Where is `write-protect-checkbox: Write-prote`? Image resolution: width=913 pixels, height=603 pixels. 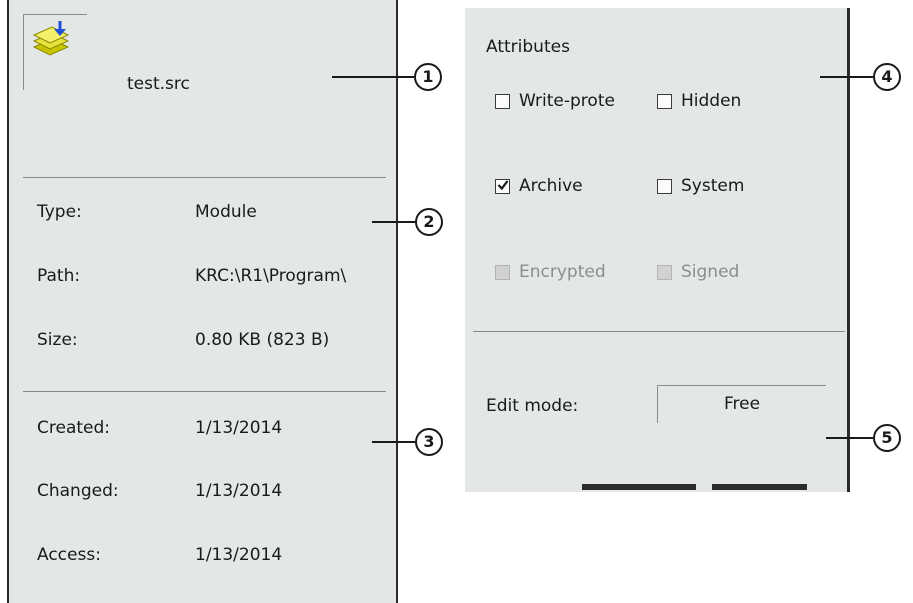 write-protect-checkbox: Write-prote is located at coordinates (555, 101).